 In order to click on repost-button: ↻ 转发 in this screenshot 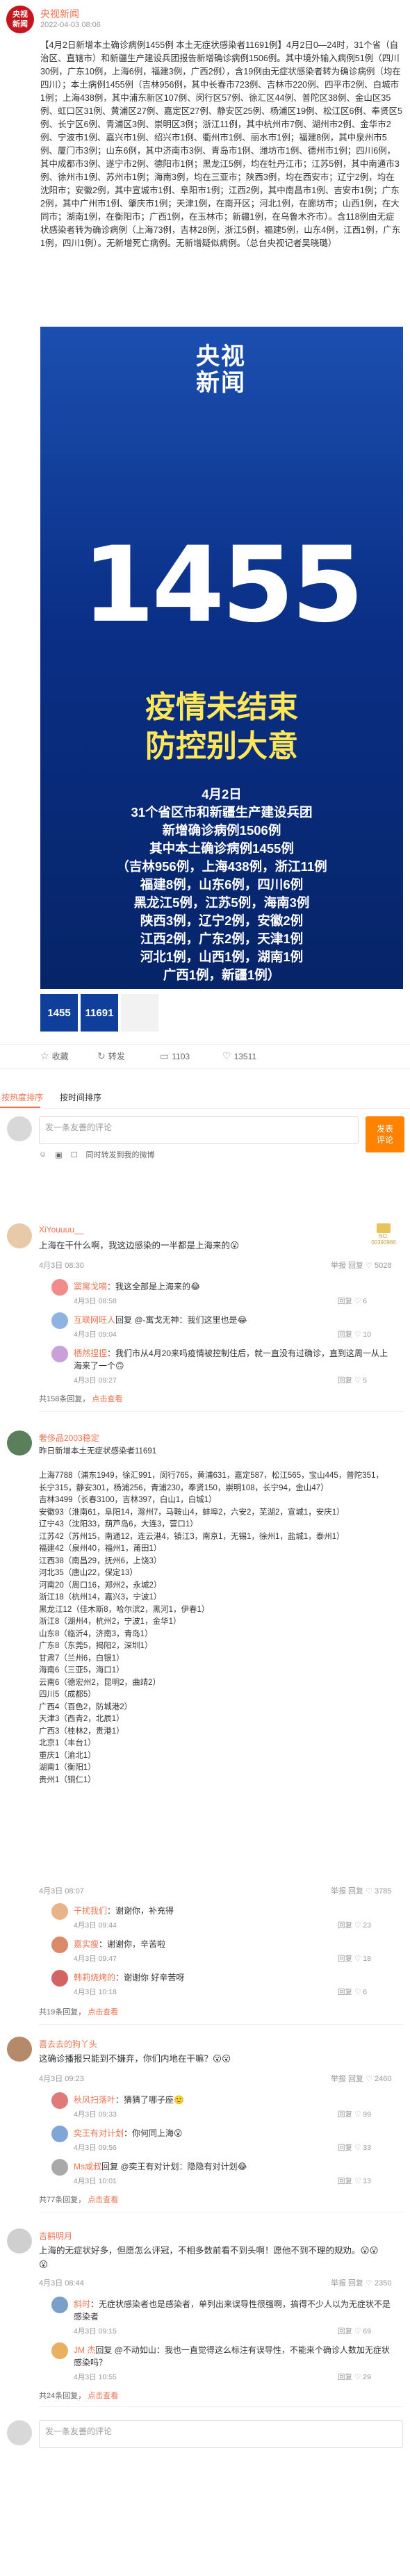, I will do `click(111, 1056)`.